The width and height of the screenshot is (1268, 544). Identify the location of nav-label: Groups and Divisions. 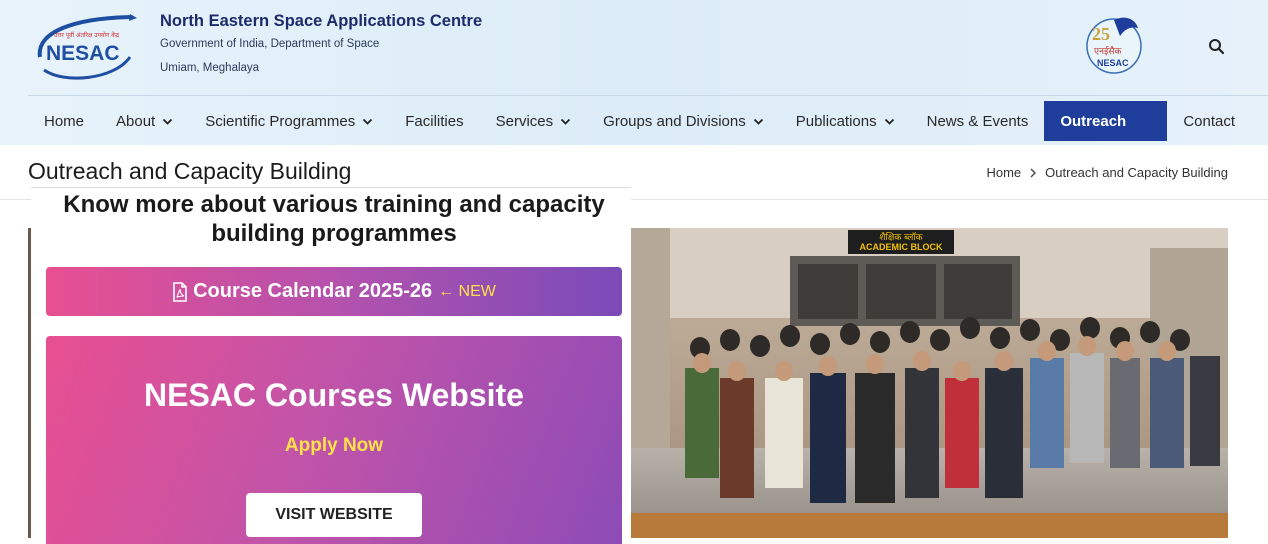
(674, 121).